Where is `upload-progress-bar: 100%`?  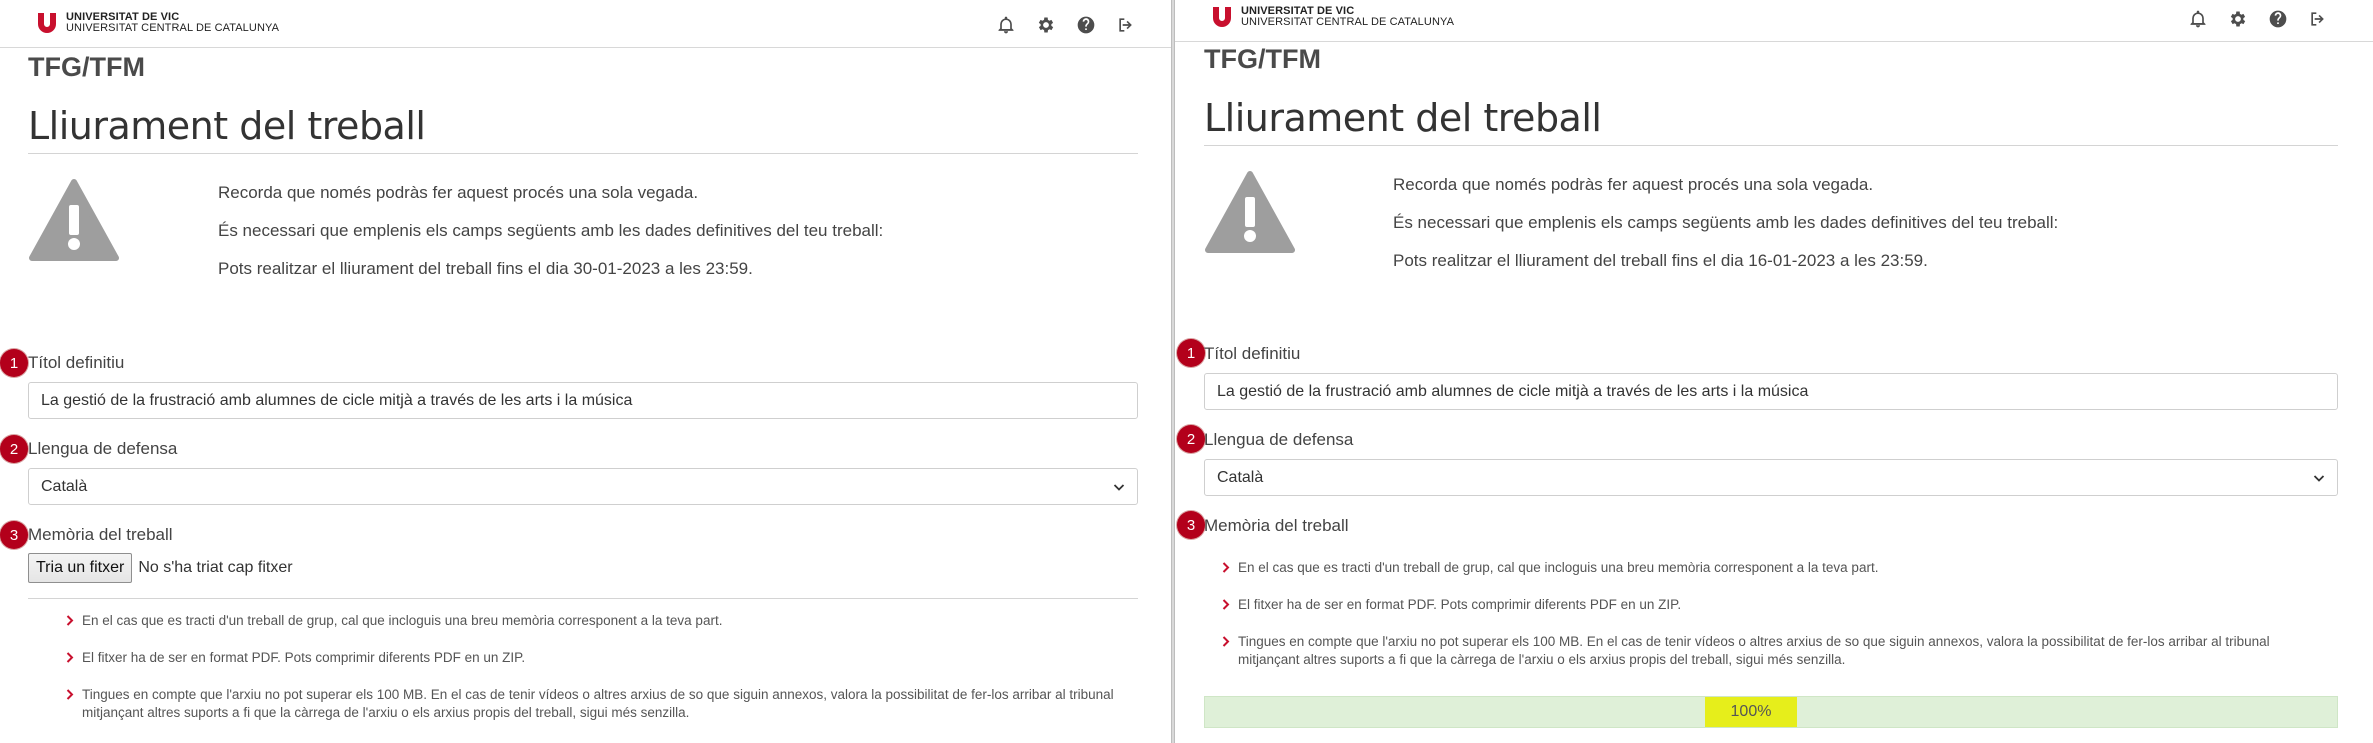 upload-progress-bar: 100% is located at coordinates (1771, 712).